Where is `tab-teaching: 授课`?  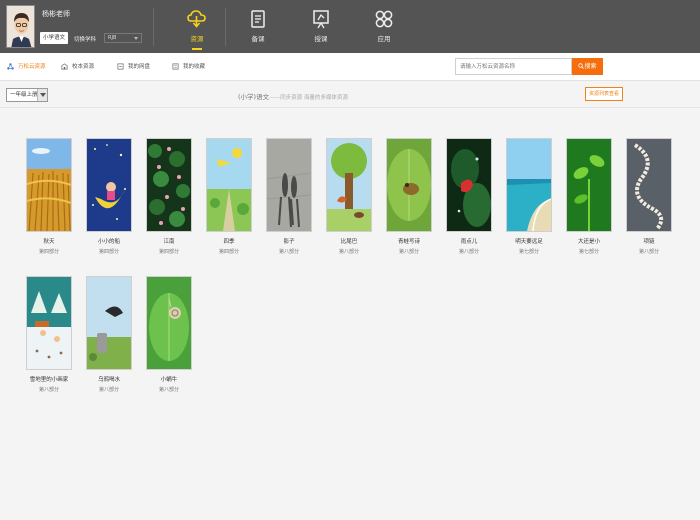 tab-teaching: 授课 is located at coordinates (321, 26).